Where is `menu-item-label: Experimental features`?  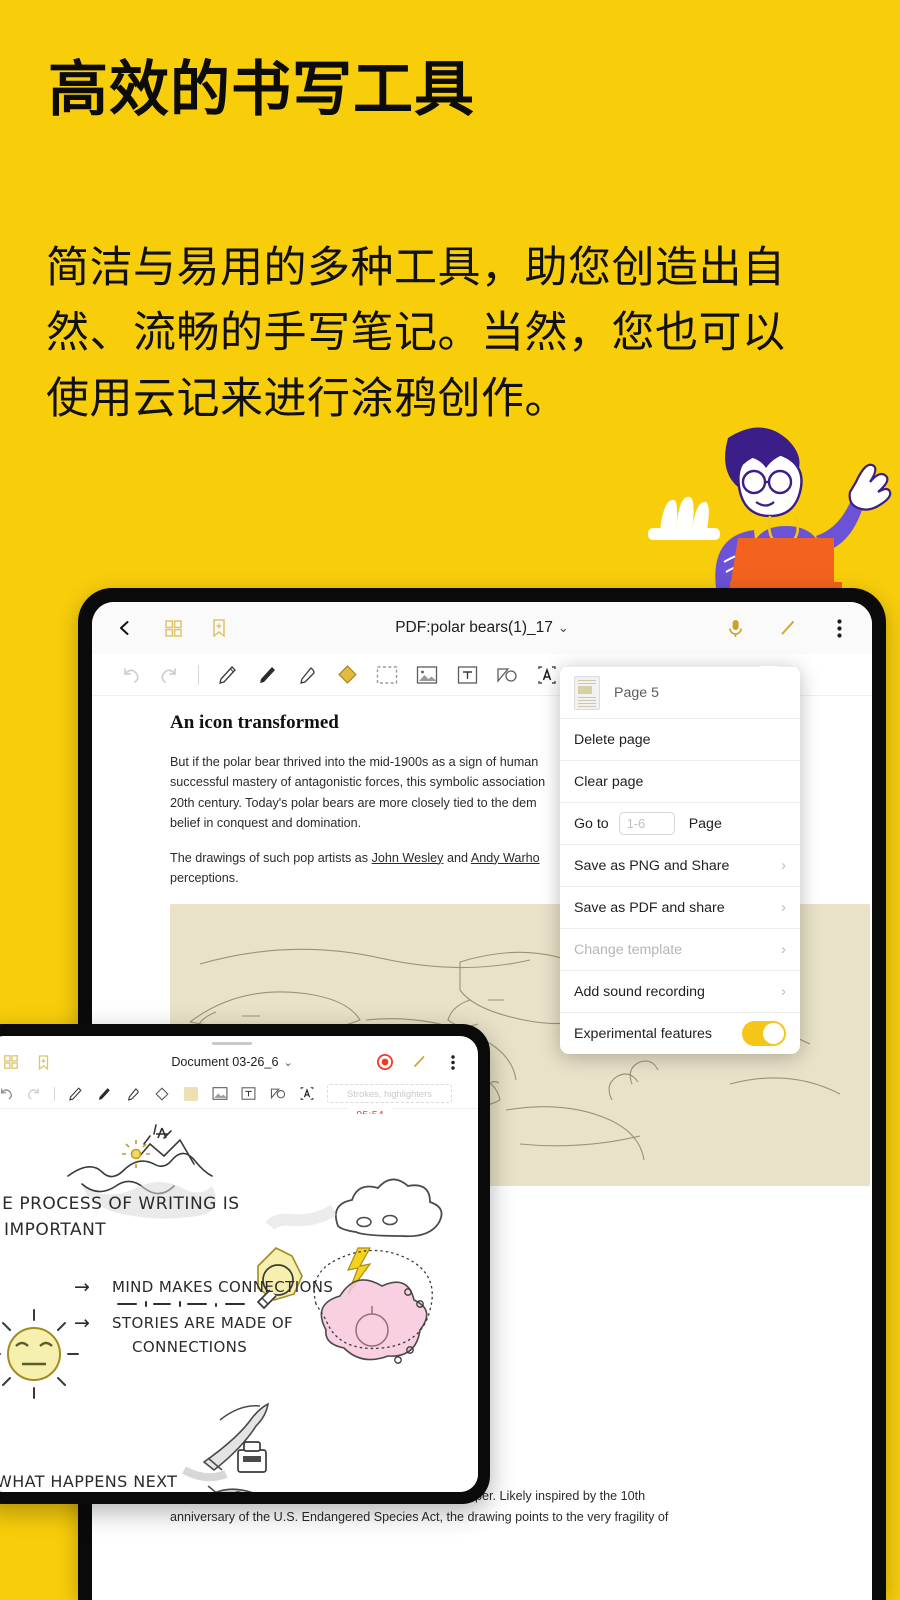
menu-item-label: Experimental features is located at coordinates (643, 1033).